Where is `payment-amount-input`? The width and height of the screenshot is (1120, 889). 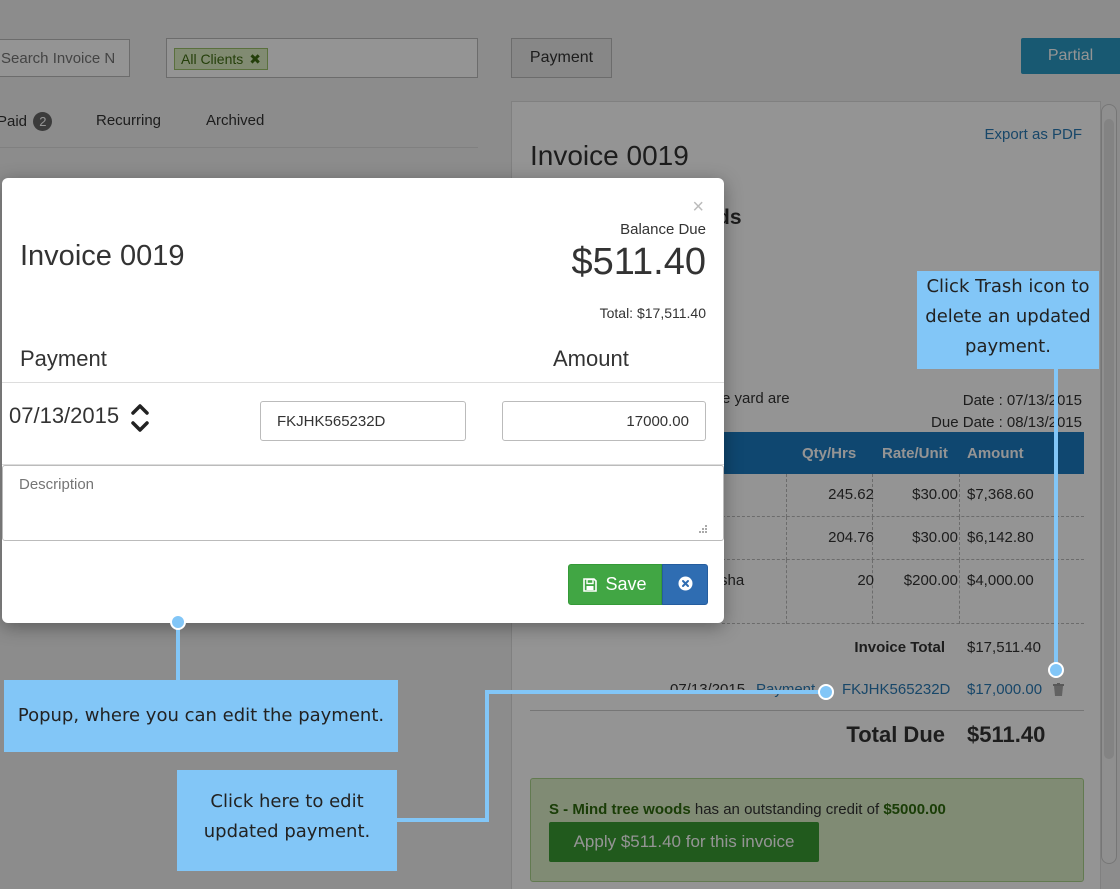
payment-amount-input is located at coordinates (604, 421).